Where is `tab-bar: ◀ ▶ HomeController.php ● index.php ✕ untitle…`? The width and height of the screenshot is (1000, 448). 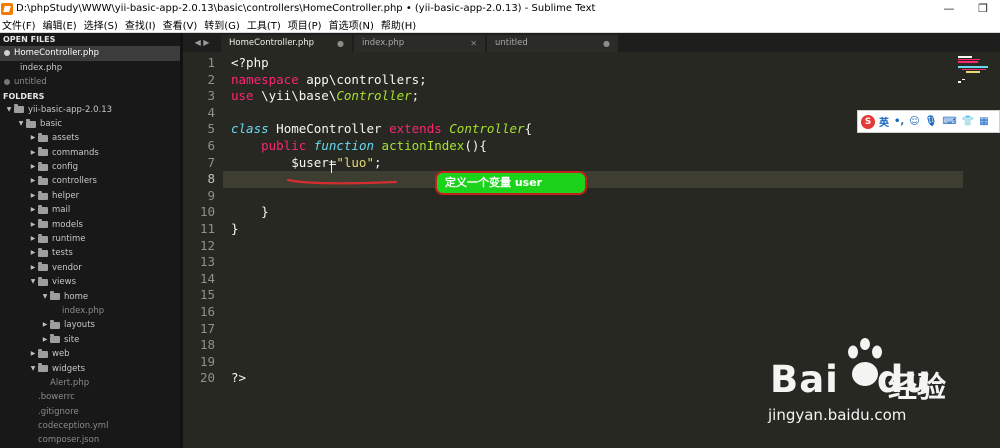 tab-bar: ◀ ▶ HomeController.php ● index.php ✕ untitle… is located at coordinates (591, 42).